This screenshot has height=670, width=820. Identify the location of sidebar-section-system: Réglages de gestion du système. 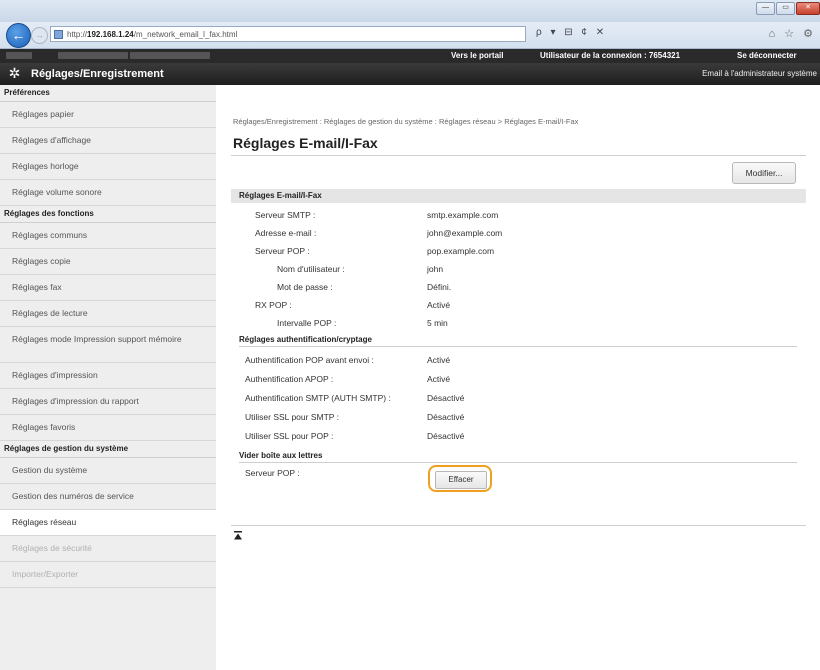
(108, 449).